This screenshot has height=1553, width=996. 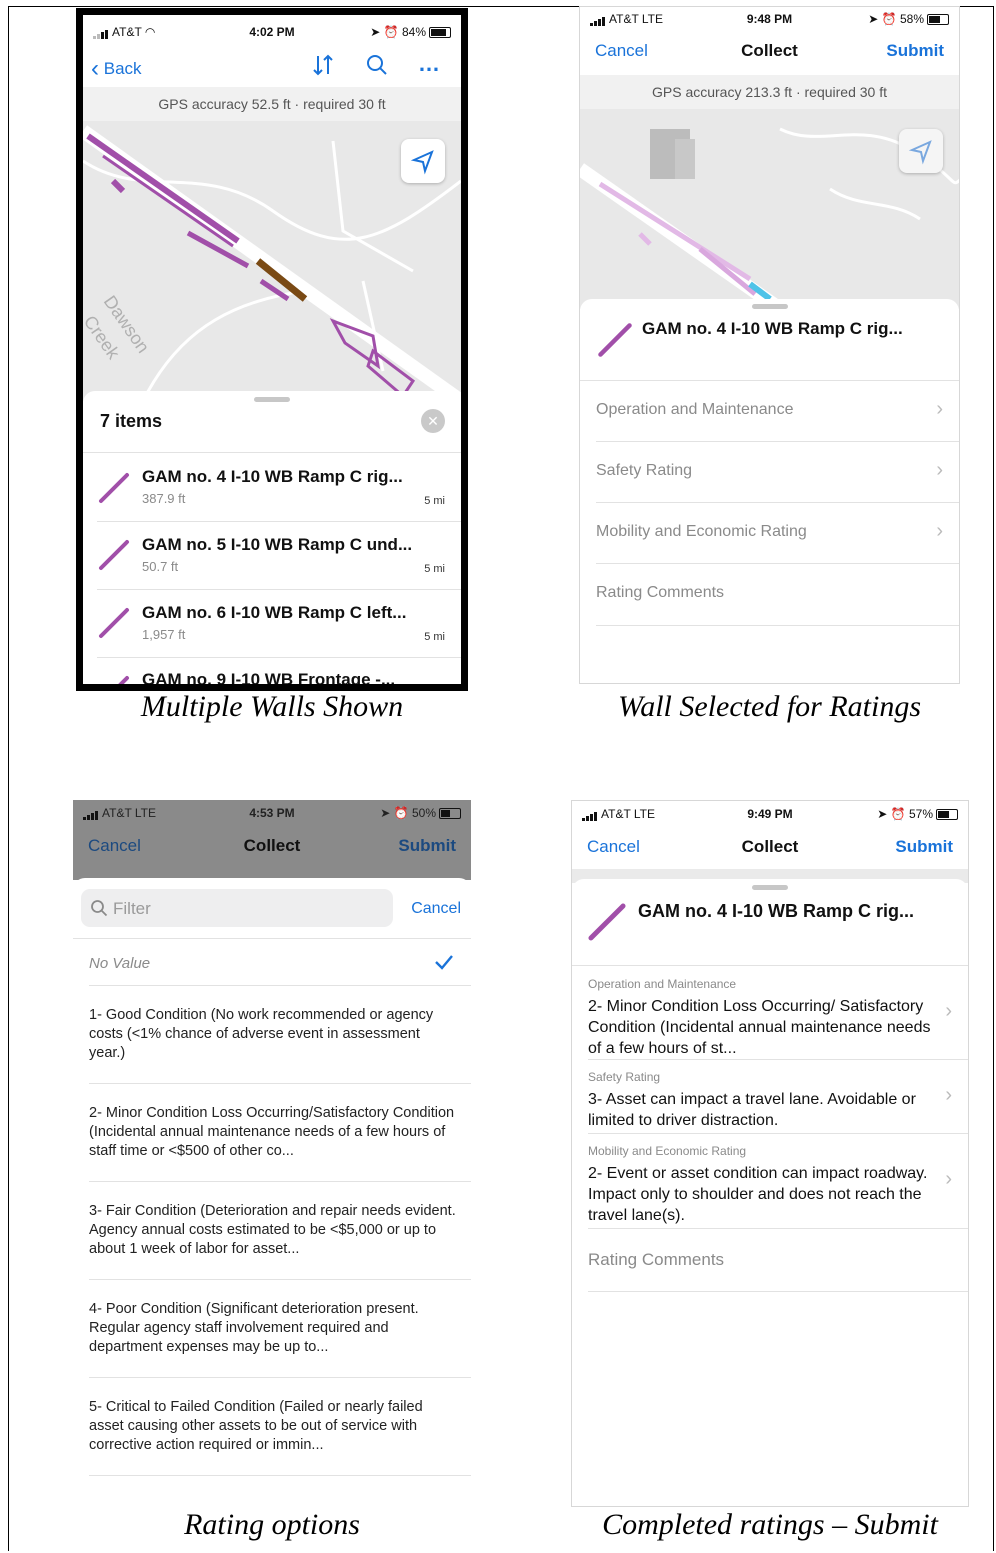 What do you see at coordinates (272, 706) in the screenshot?
I see `caption-panel1: Multiple Walls Shown` at bounding box center [272, 706].